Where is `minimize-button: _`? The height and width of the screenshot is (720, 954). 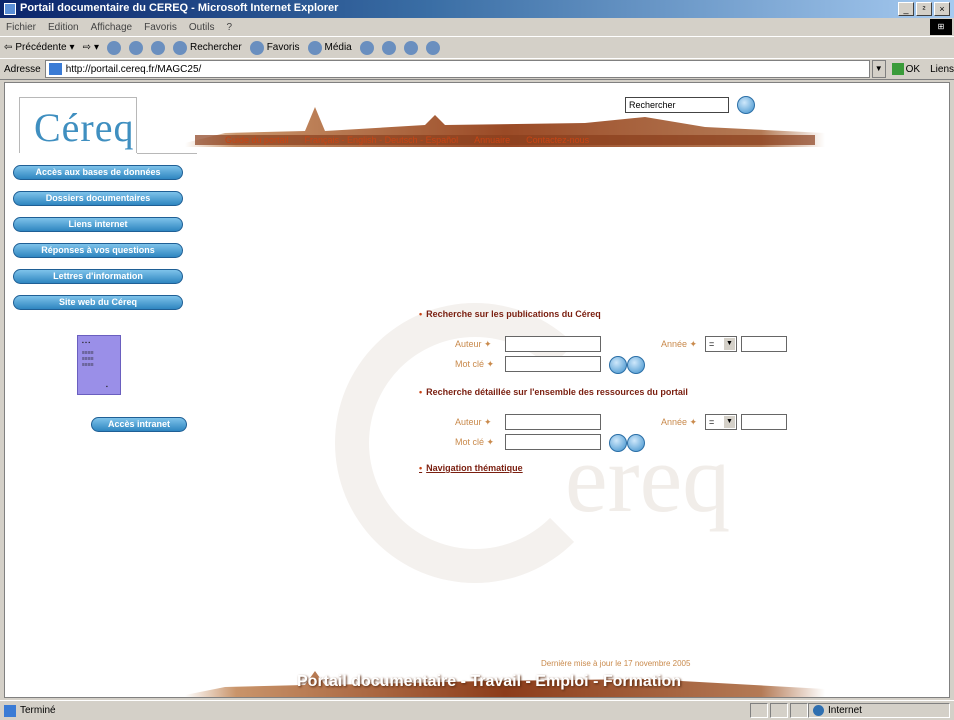 minimize-button: _ is located at coordinates (906, 9).